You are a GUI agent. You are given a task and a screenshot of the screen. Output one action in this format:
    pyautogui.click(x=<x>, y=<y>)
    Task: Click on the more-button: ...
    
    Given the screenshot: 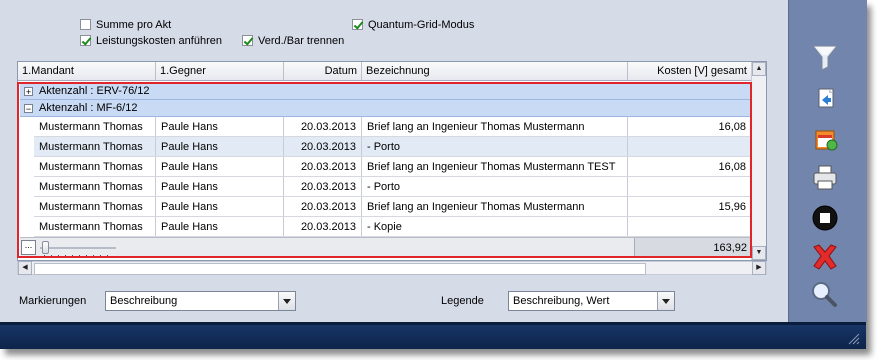 What is the action you would take?
    pyautogui.click(x=28, y=247)
    